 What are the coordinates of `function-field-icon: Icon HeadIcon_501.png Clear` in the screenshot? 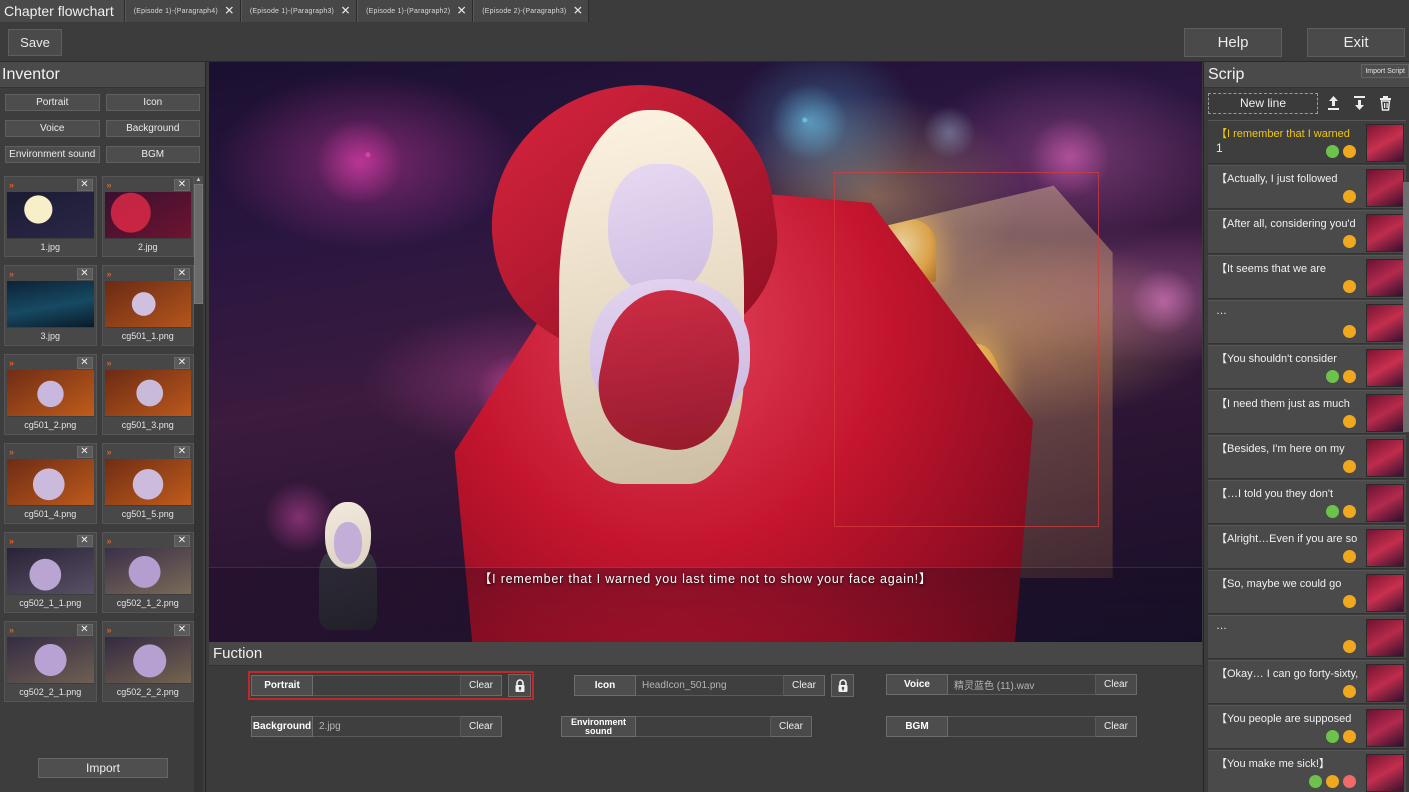 It's located at (714, 685).